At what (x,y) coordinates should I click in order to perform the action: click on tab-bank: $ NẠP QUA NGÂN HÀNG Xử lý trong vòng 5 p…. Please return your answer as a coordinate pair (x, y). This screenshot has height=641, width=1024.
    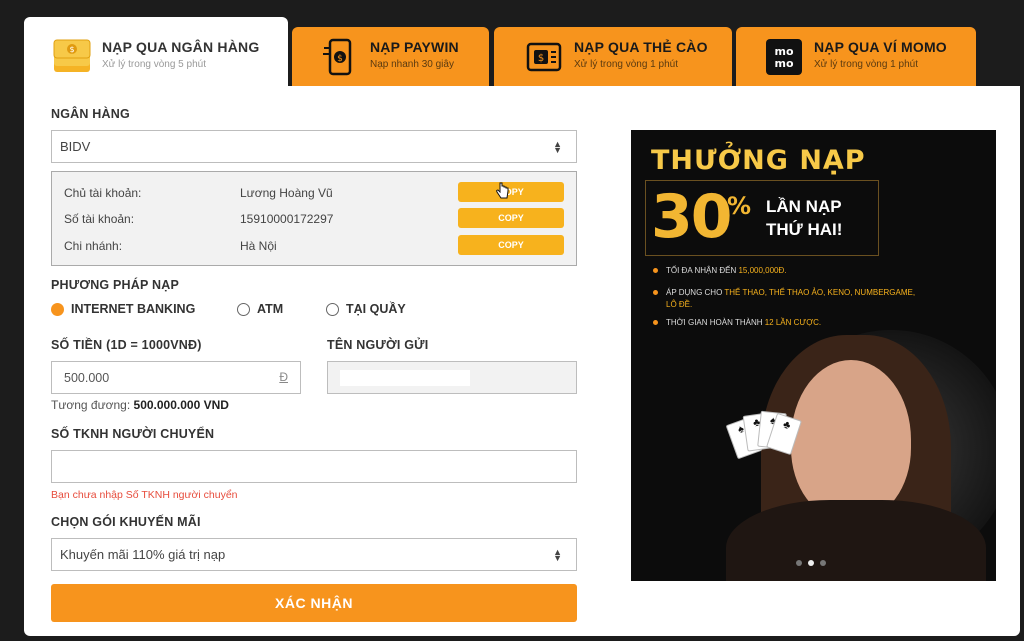
    Looking at the image, I should click on (156, 54).